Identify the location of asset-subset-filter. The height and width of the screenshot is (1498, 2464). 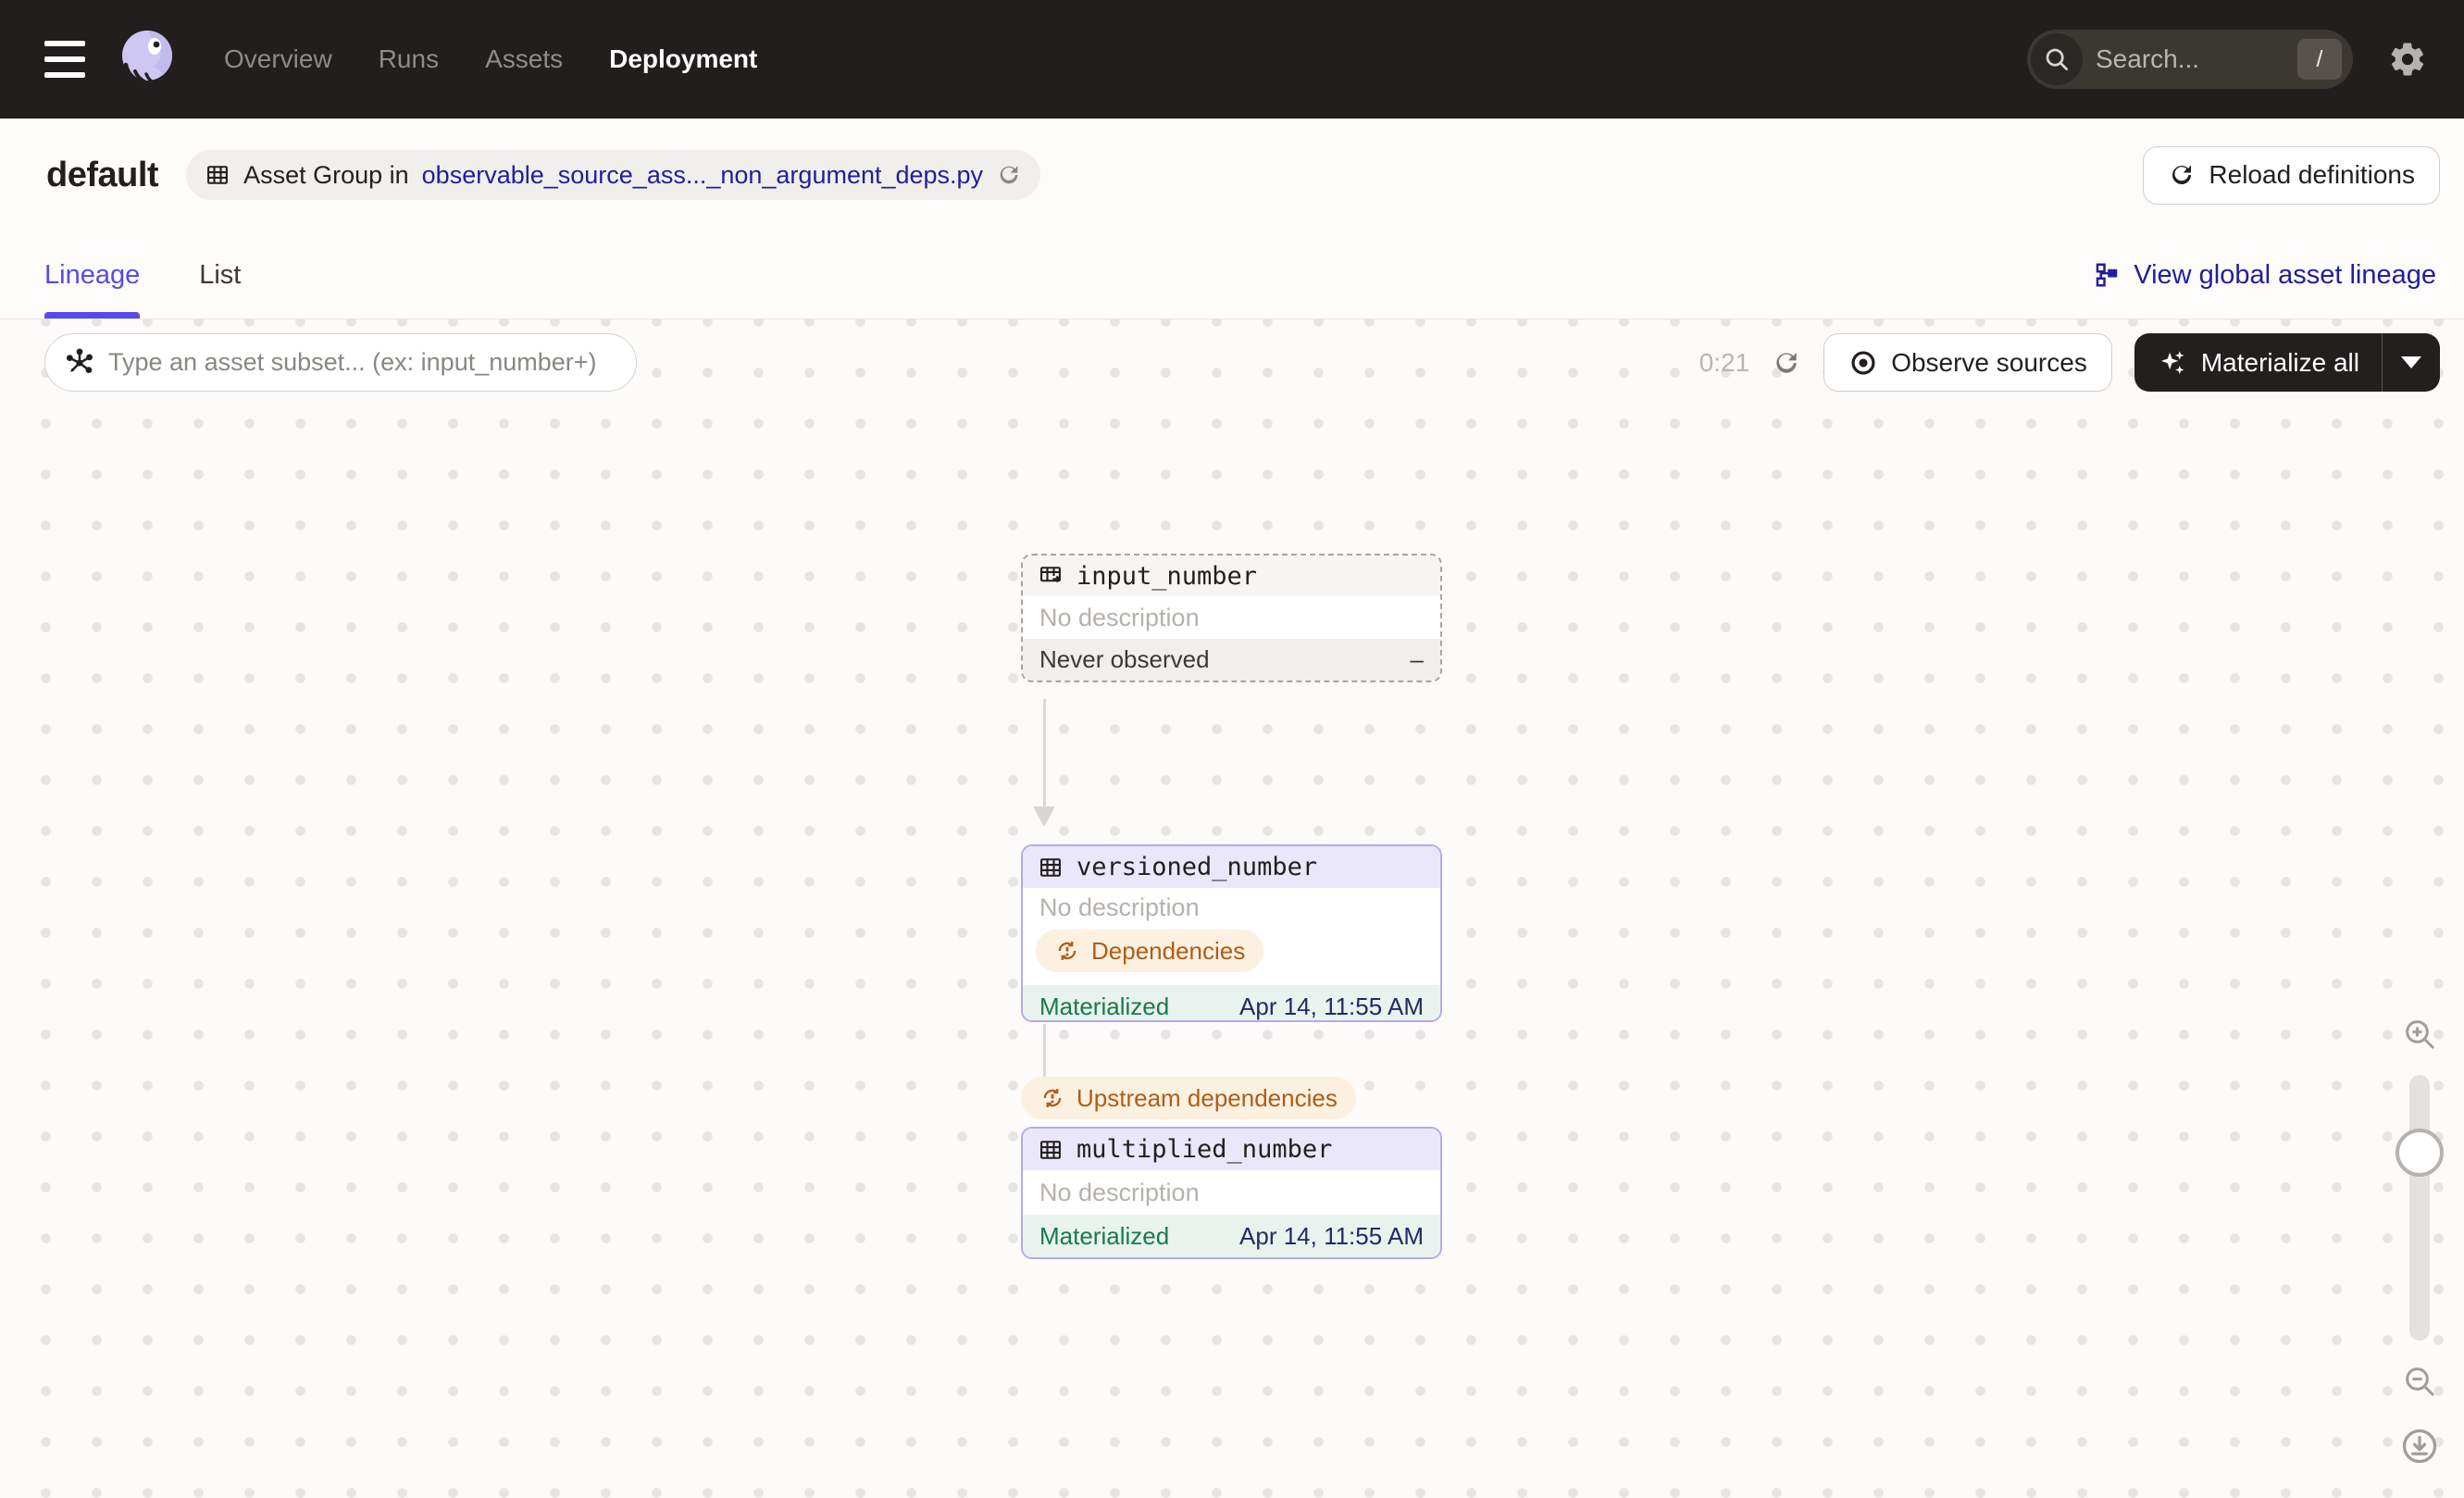
(340, 362).